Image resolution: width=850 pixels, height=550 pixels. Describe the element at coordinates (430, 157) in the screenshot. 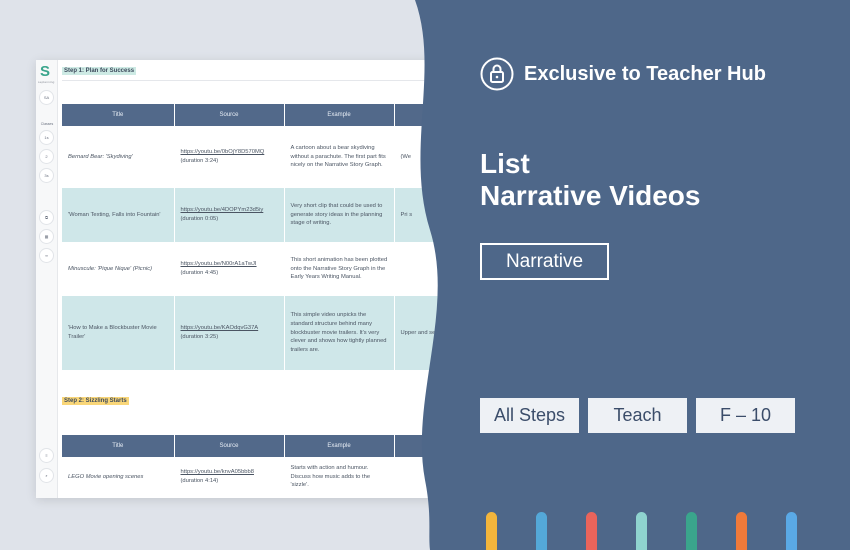

I see `video-target: (We` at that location.